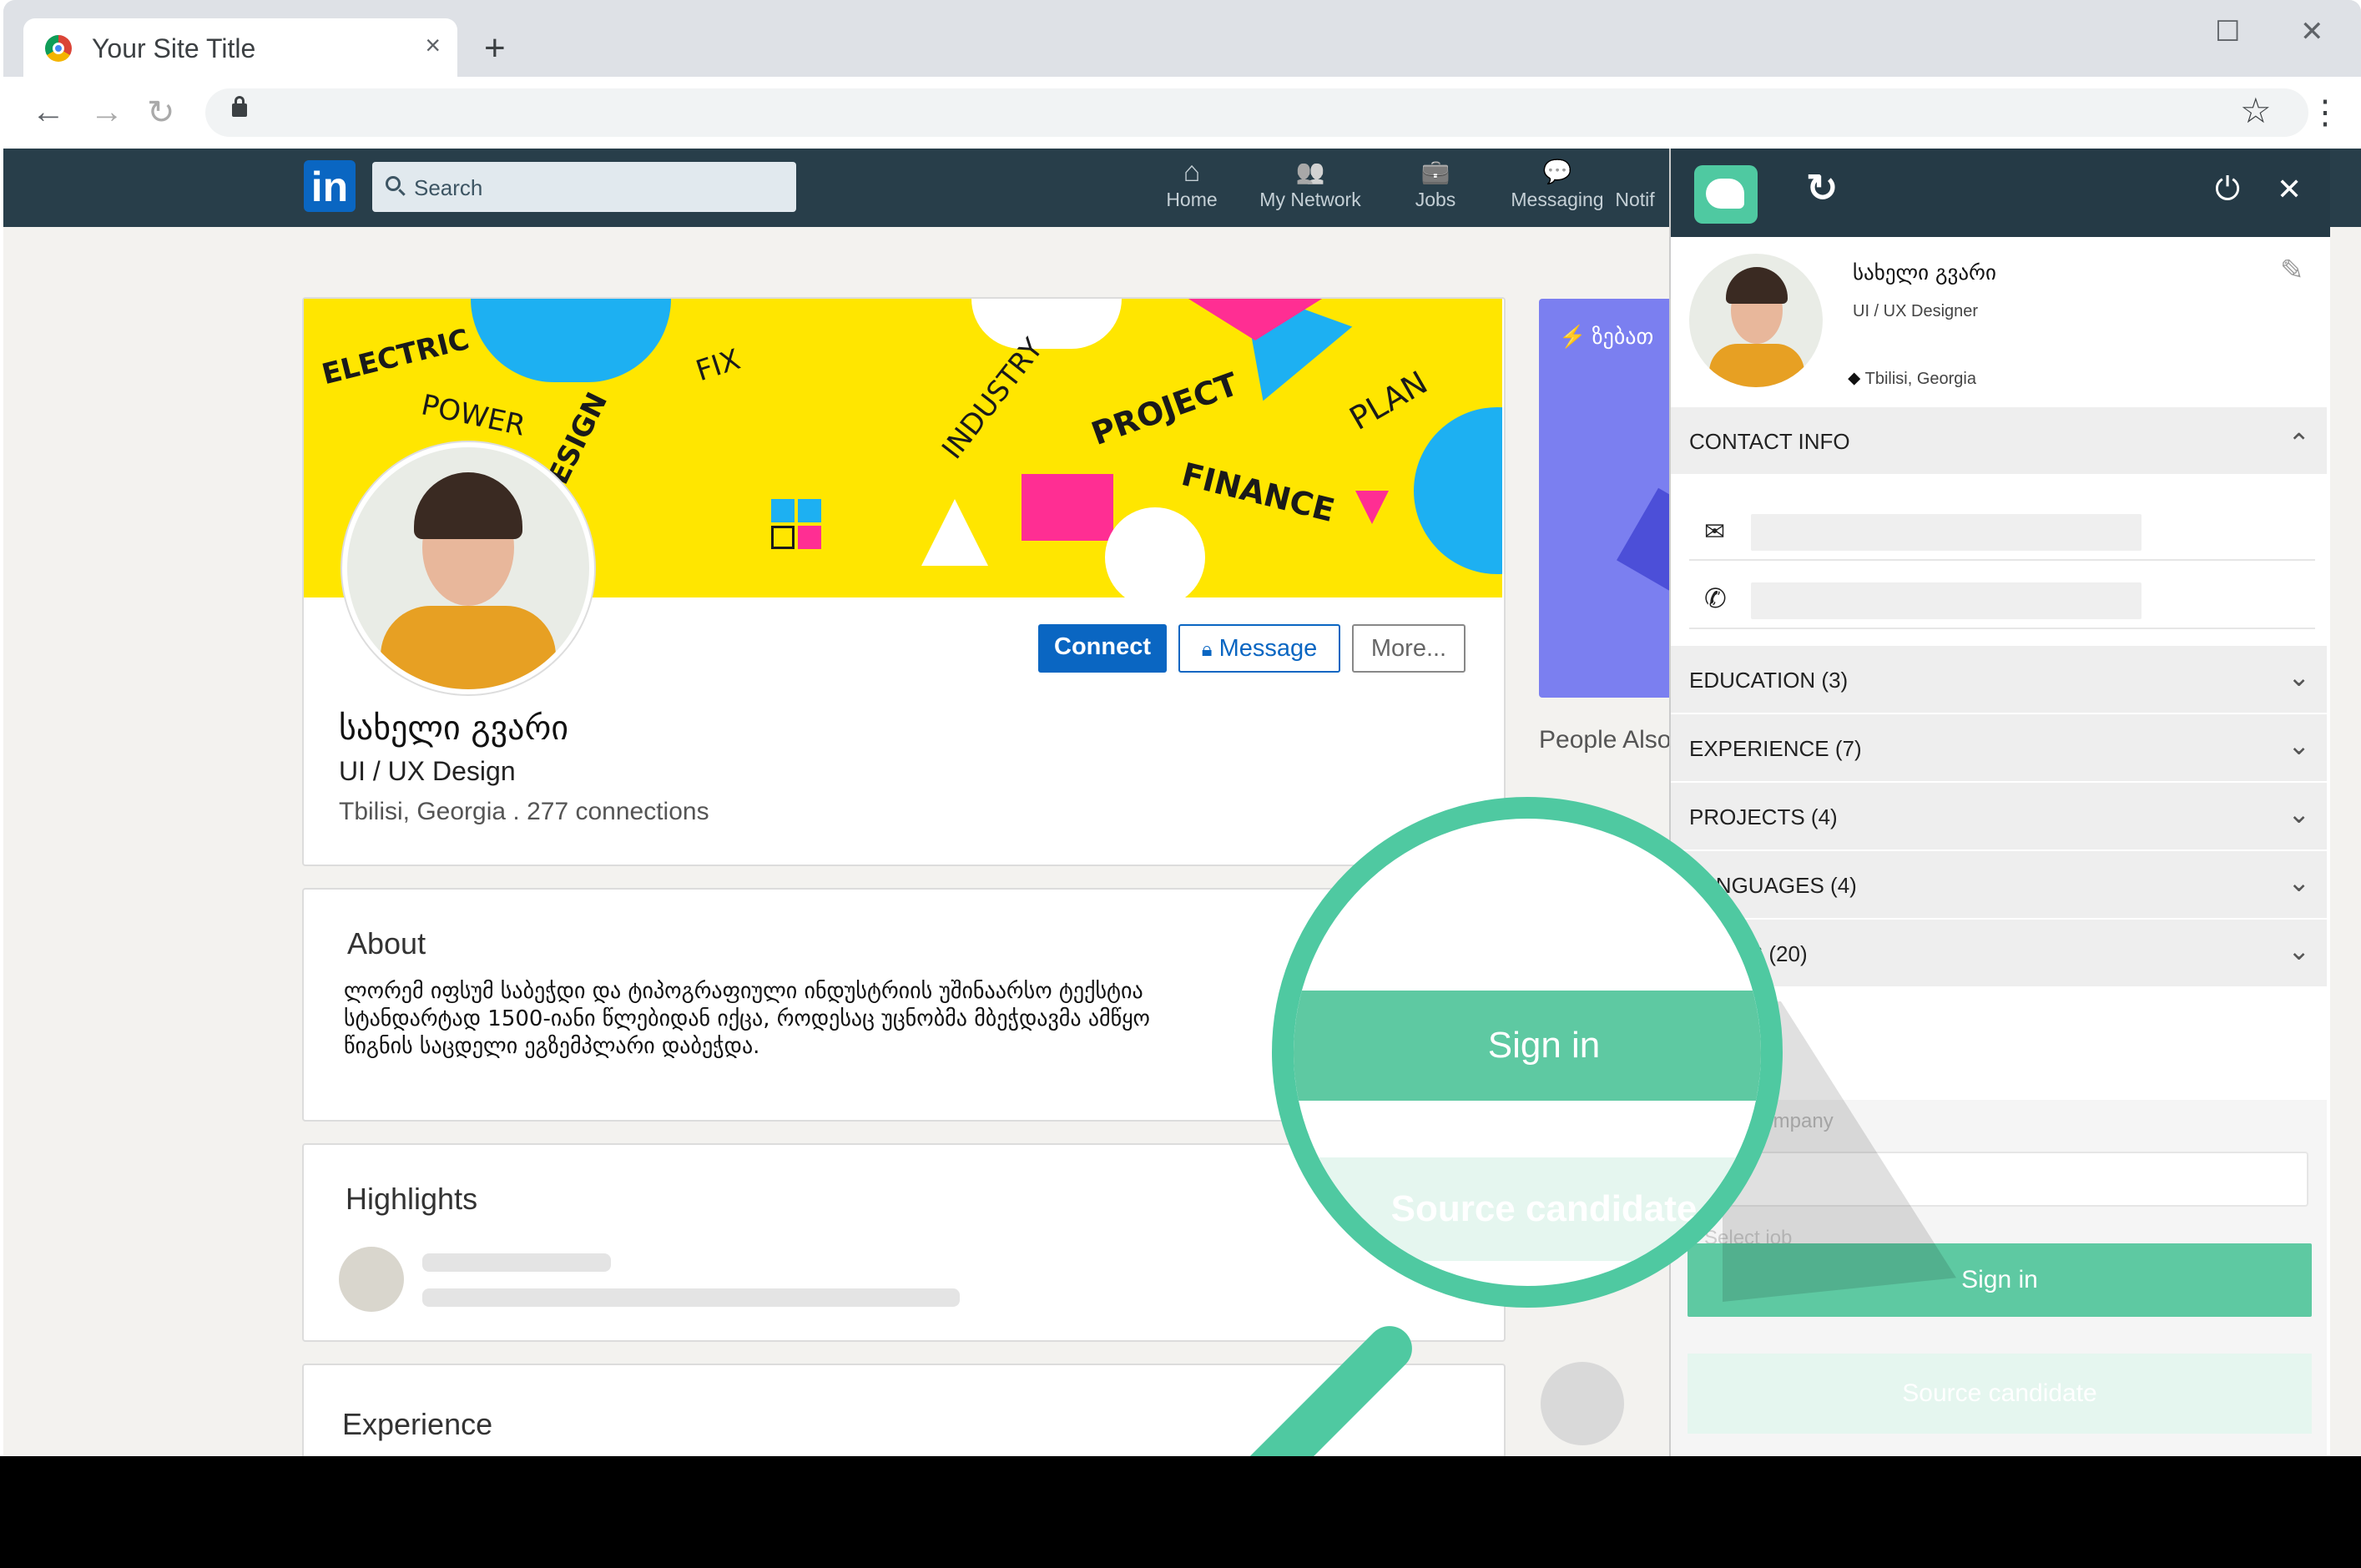  I want to click on dog-icon, so click(1726, 194).